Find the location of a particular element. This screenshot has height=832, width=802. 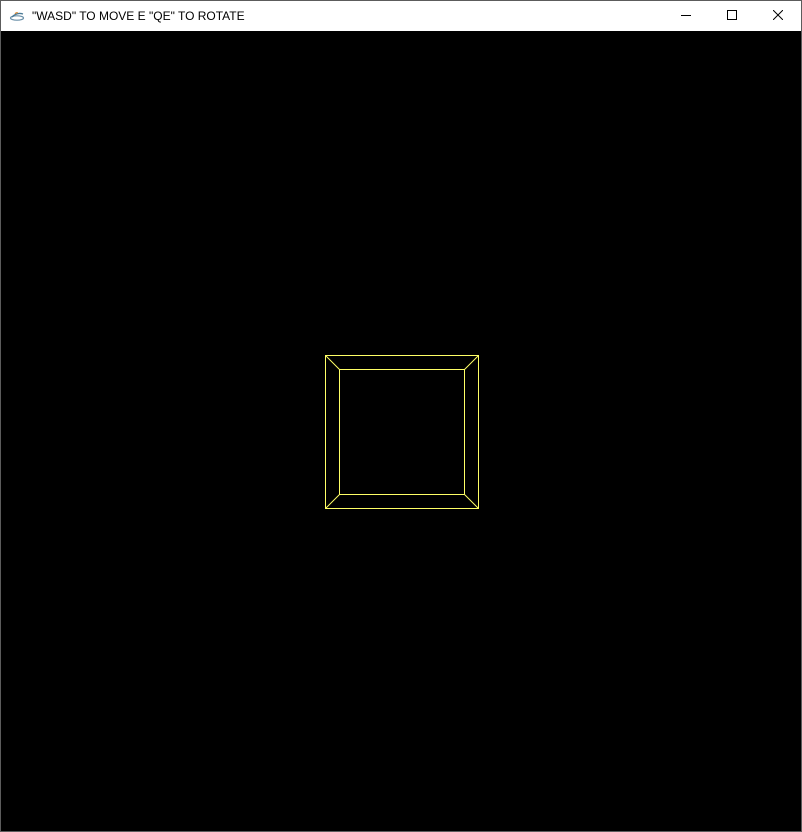

minimize-button is located at coordinates (686, 16).